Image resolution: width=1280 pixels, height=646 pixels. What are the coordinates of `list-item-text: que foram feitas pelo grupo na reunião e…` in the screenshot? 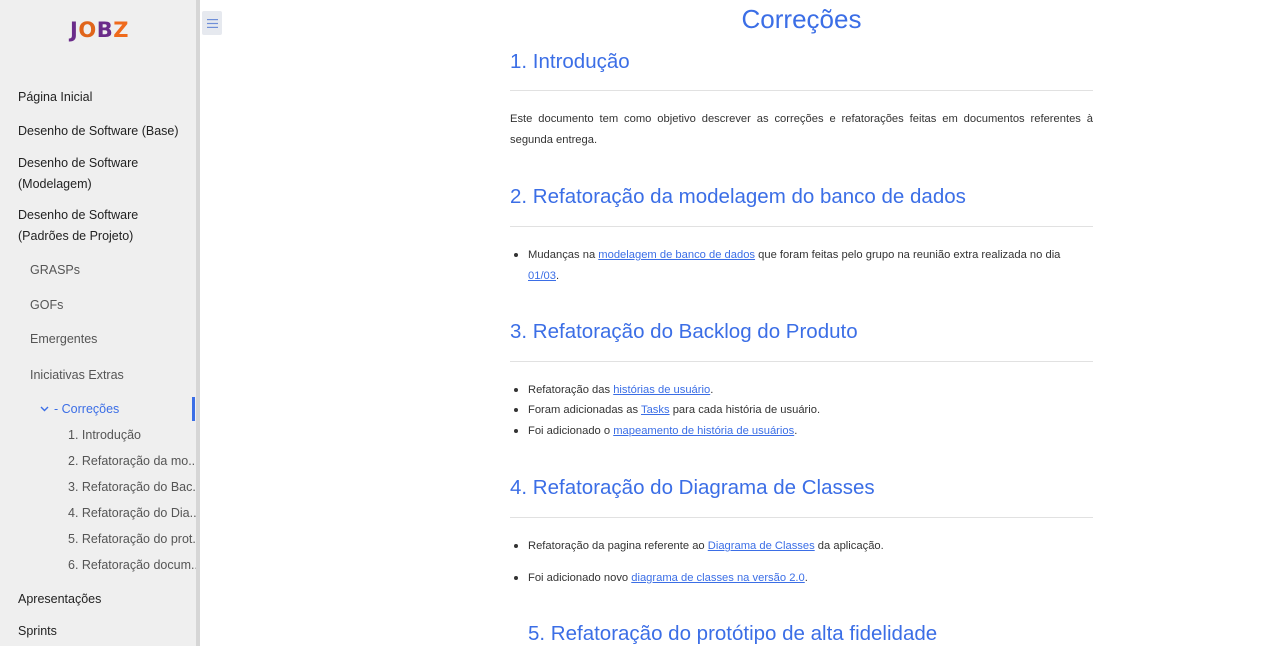 It's located at (908, 255).